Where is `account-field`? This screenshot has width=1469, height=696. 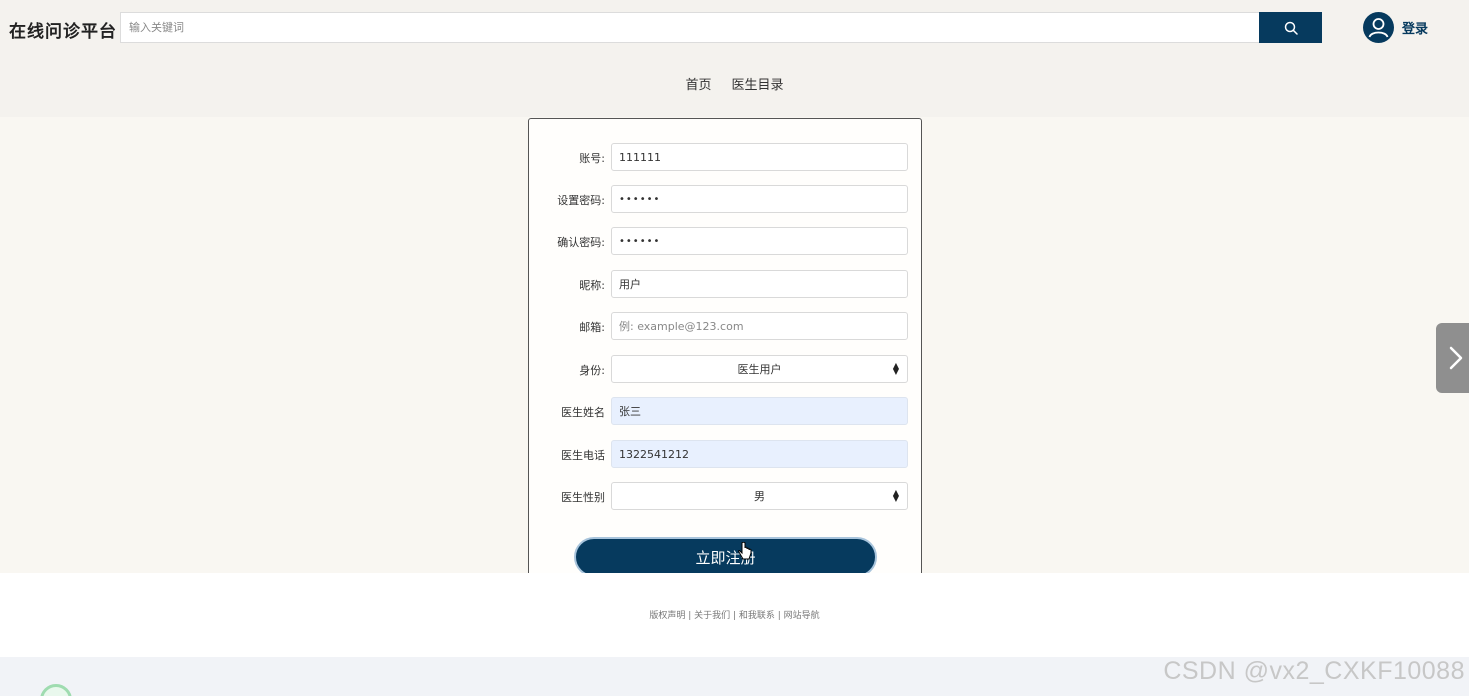
account-field is located at coordinates (759, 157).